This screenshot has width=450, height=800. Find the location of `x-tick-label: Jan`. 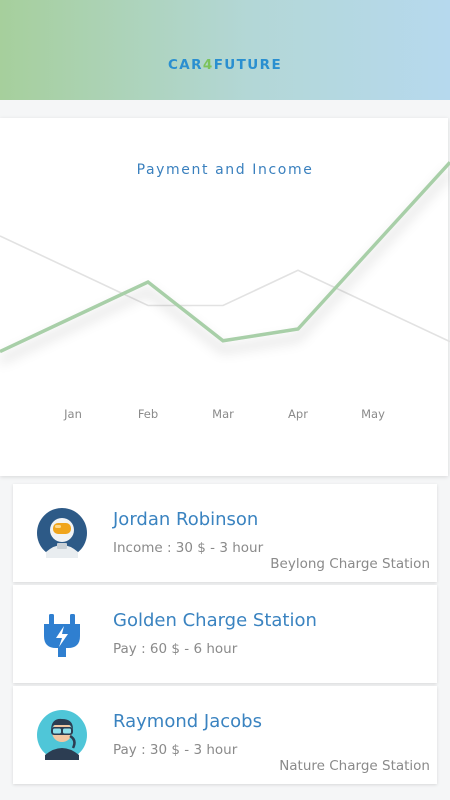

x-tick-label: Jan is located at coordinates (72, 414).